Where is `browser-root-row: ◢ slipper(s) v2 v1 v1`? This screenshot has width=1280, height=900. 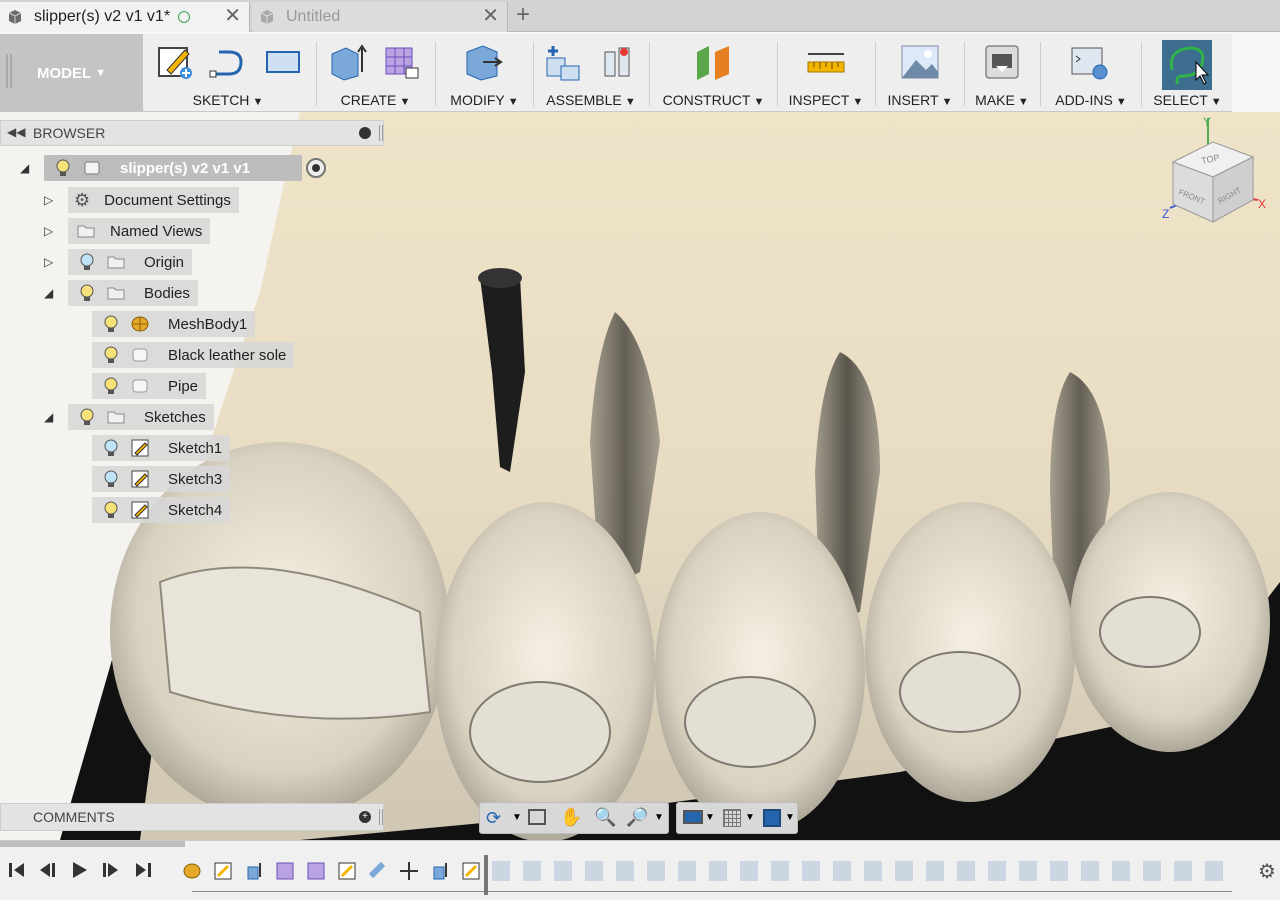
browser-root-row: ◢ slipper(s) v2 v1 v1 is located at coordinates (173, 168).